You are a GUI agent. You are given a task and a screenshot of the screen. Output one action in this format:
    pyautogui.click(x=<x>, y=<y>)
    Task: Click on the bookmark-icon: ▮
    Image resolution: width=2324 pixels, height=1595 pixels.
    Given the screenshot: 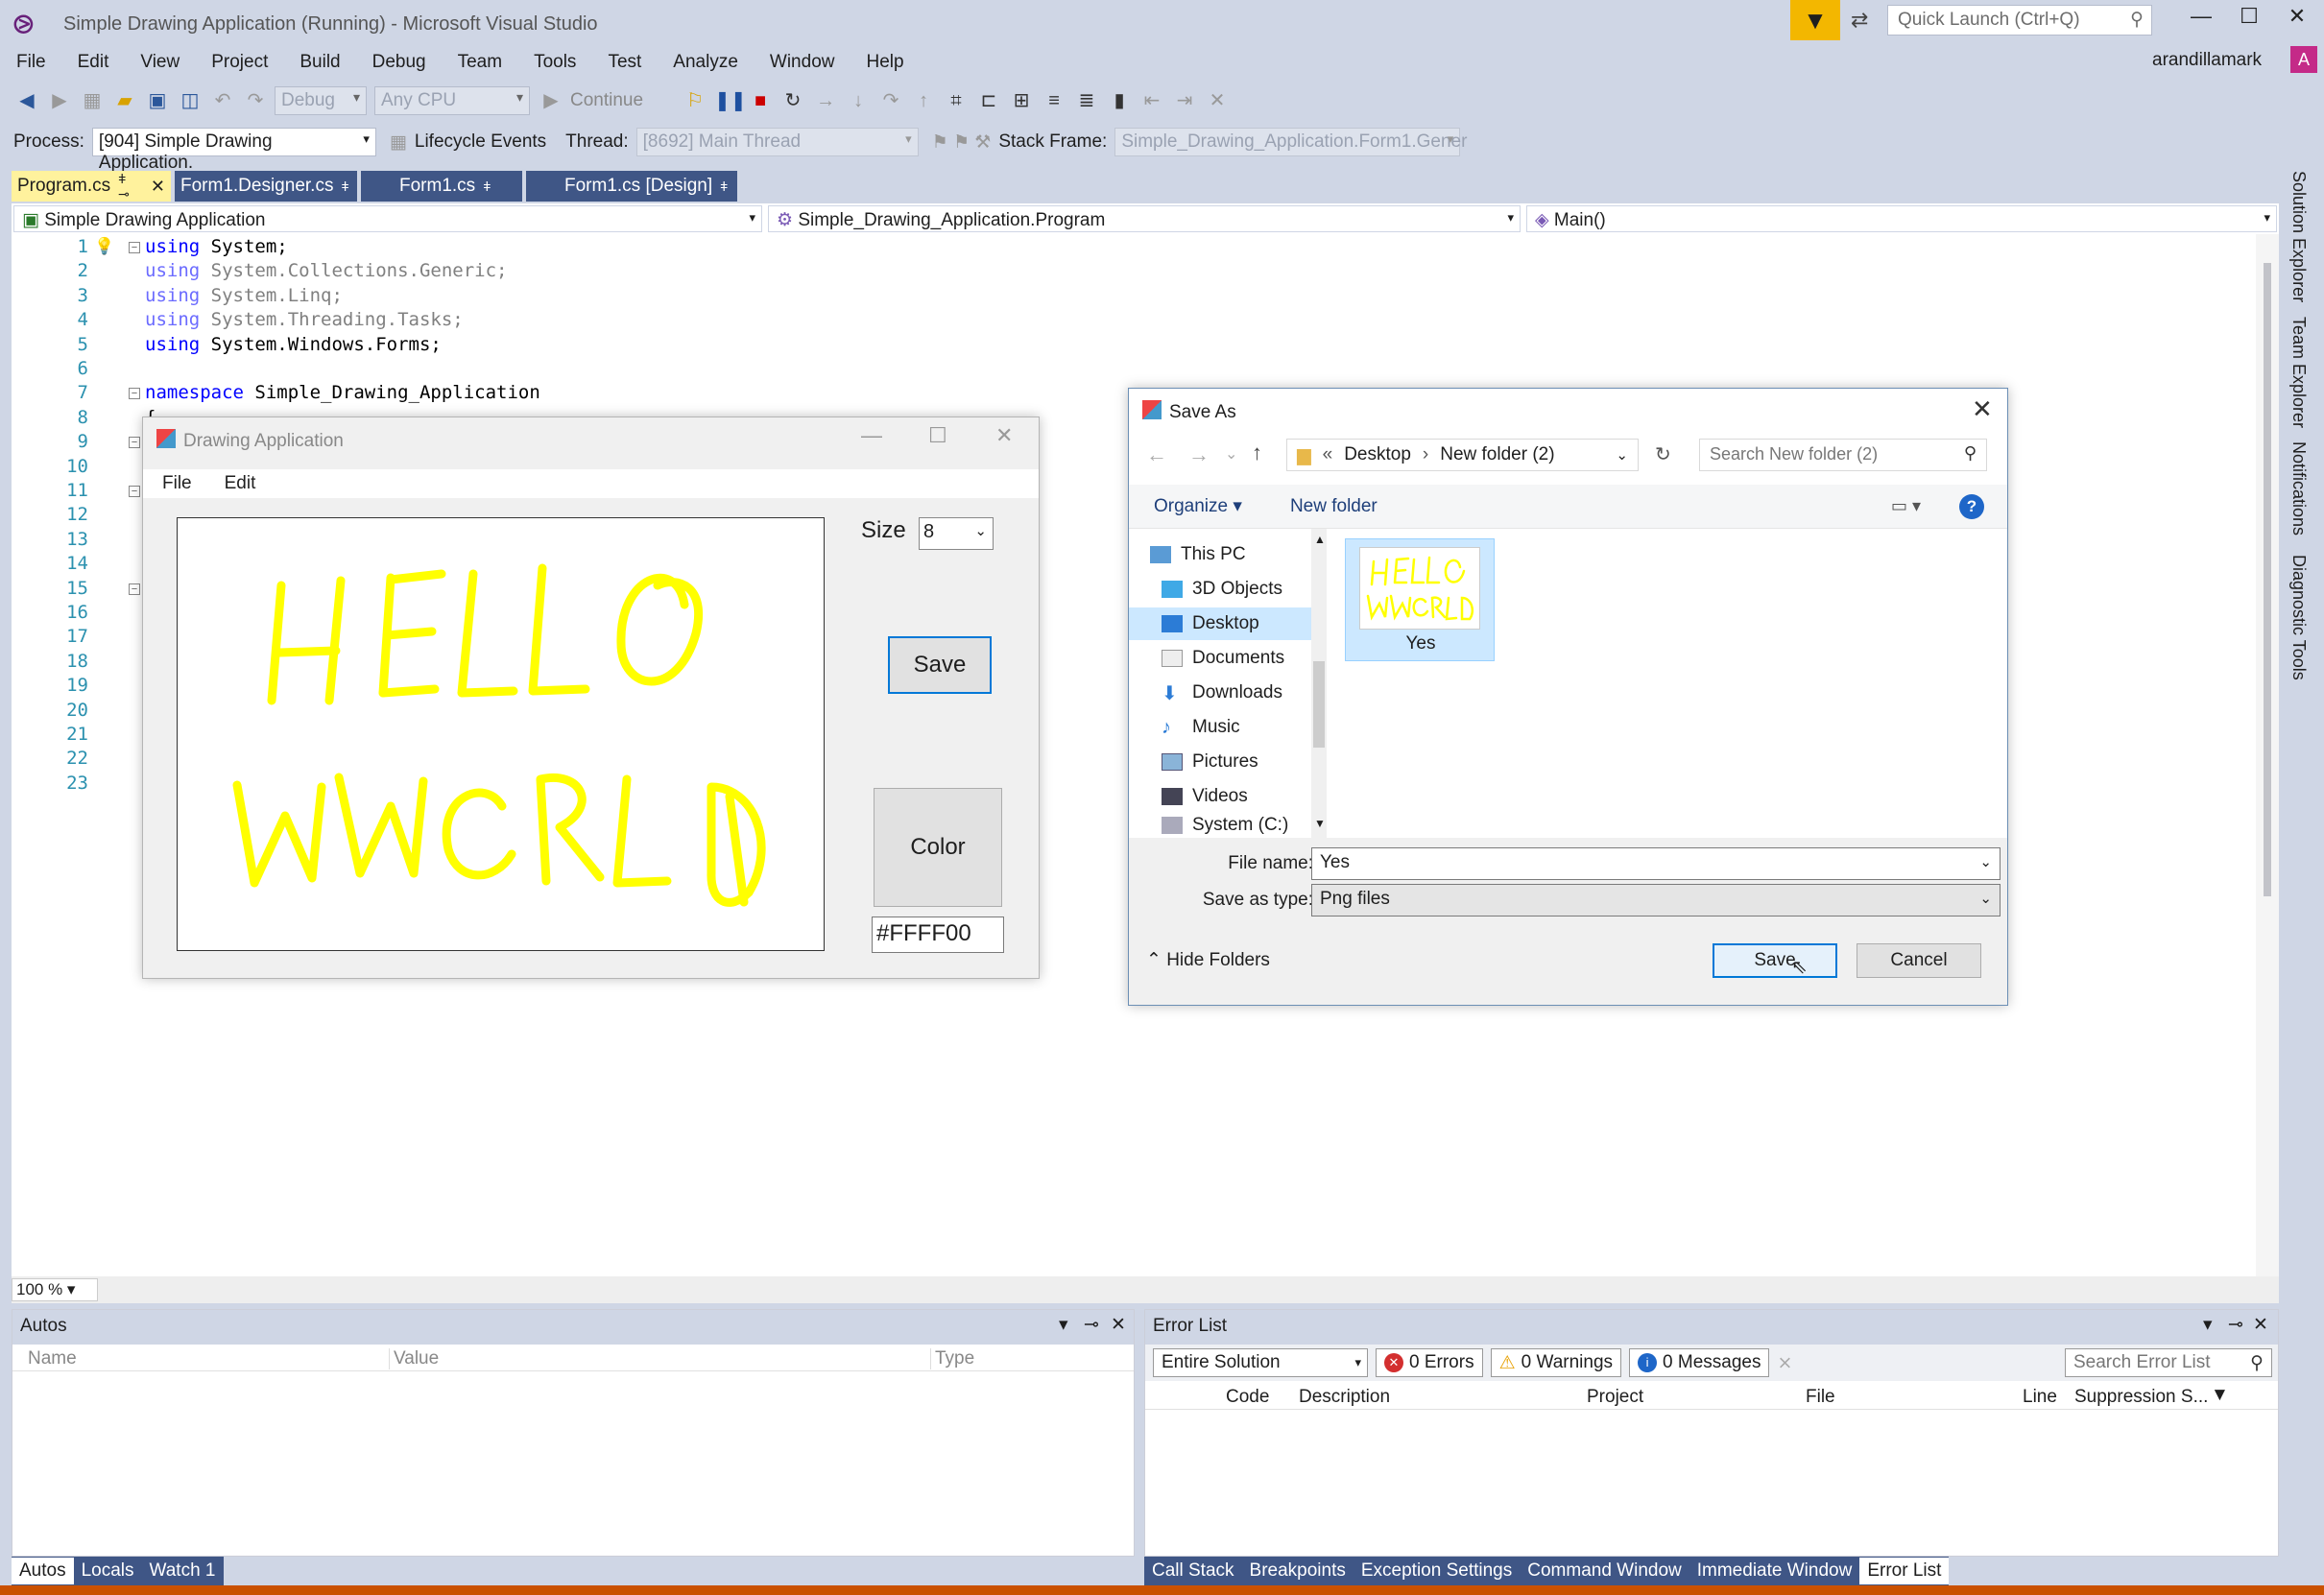 What is the action you would take?
    pyautogui.click(x=1119, y=100)
    